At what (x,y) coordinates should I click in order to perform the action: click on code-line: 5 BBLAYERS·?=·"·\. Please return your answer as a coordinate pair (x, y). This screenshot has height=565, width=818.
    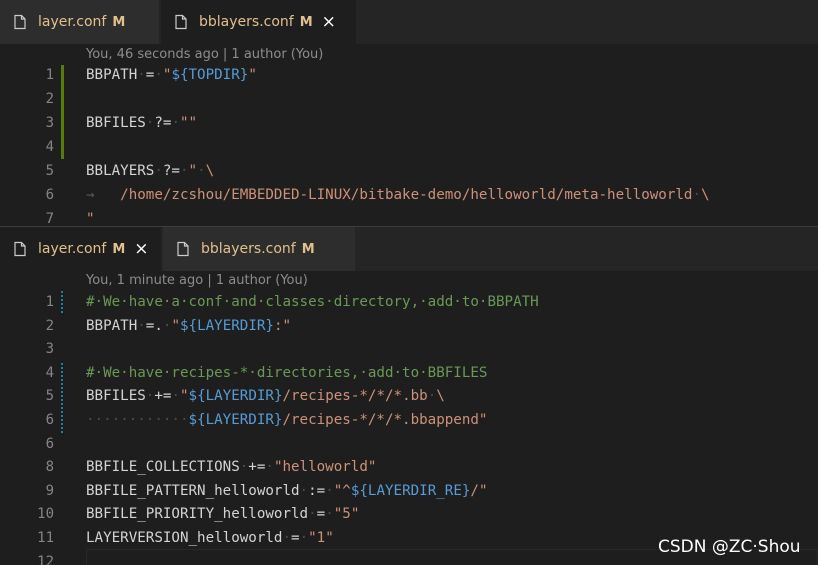
    Looking at the image, I should click on (409, 171).